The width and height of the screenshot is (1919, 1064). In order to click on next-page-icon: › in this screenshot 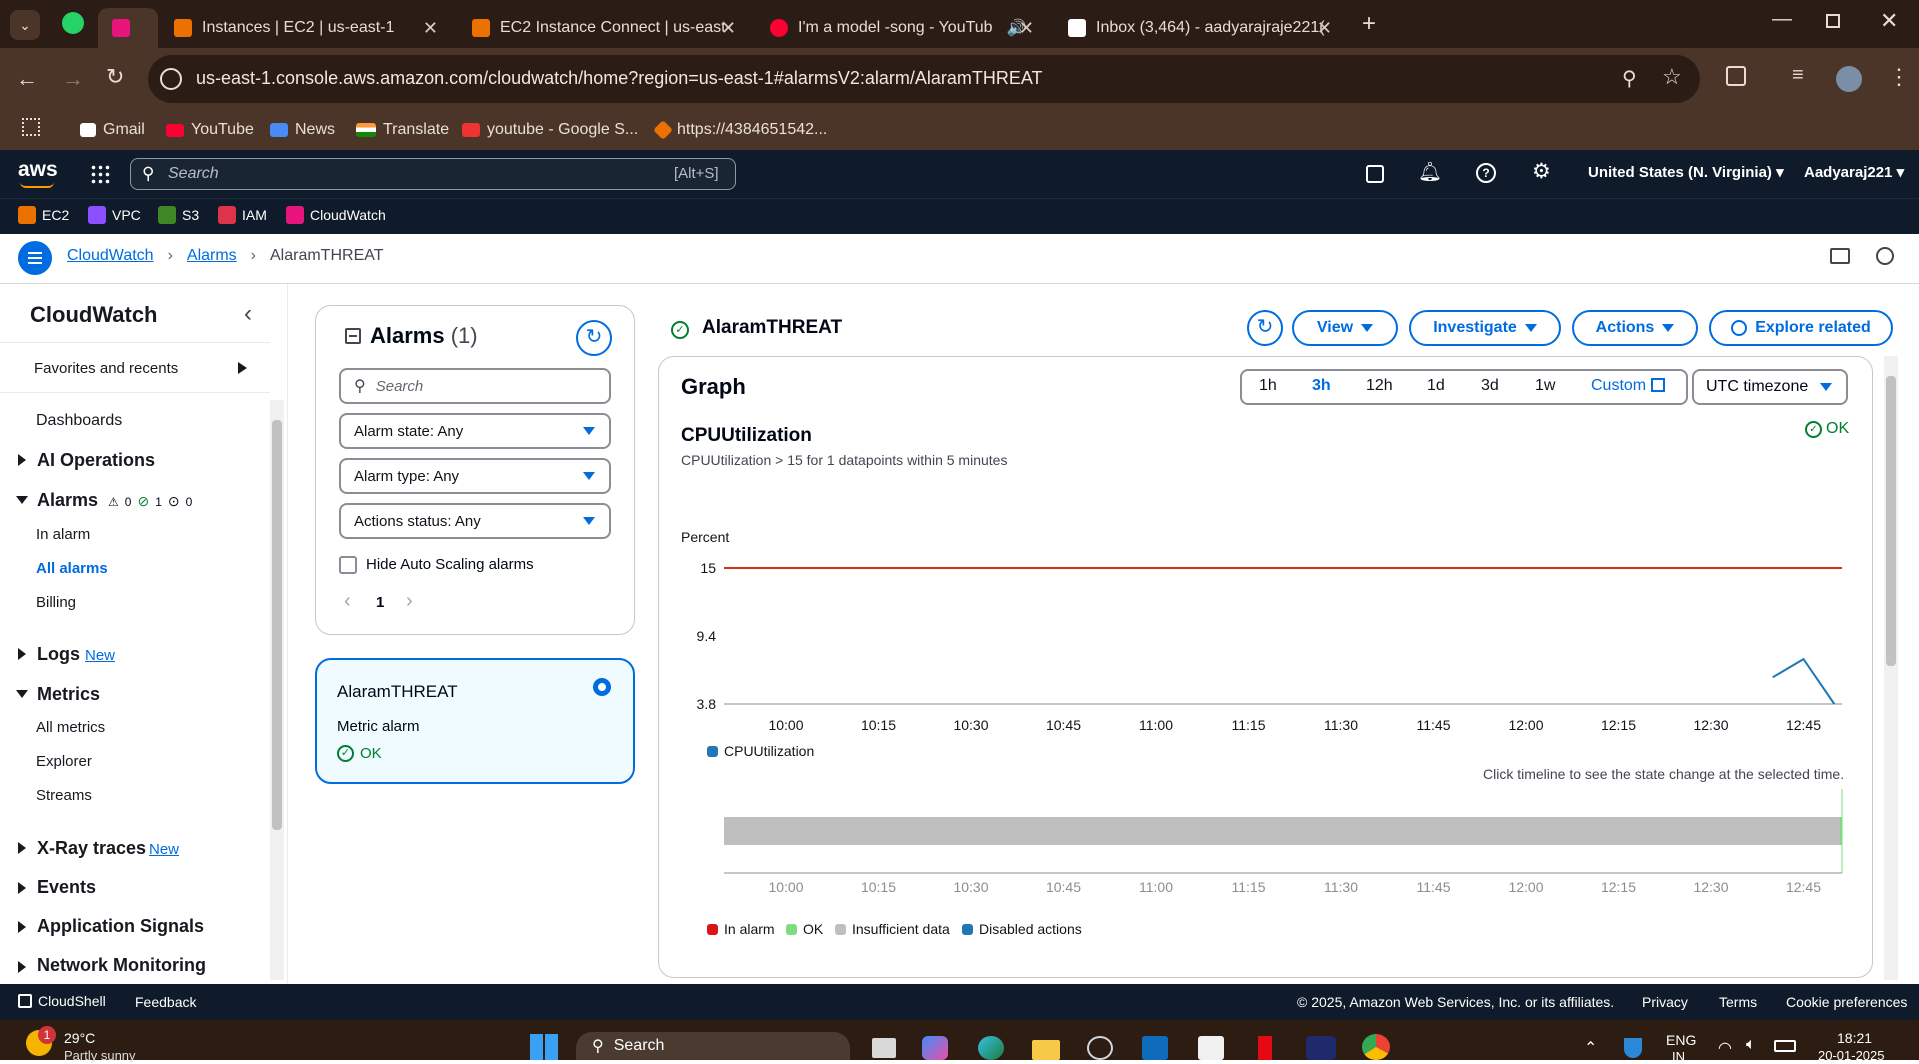, I will do `click(409, 601)`.